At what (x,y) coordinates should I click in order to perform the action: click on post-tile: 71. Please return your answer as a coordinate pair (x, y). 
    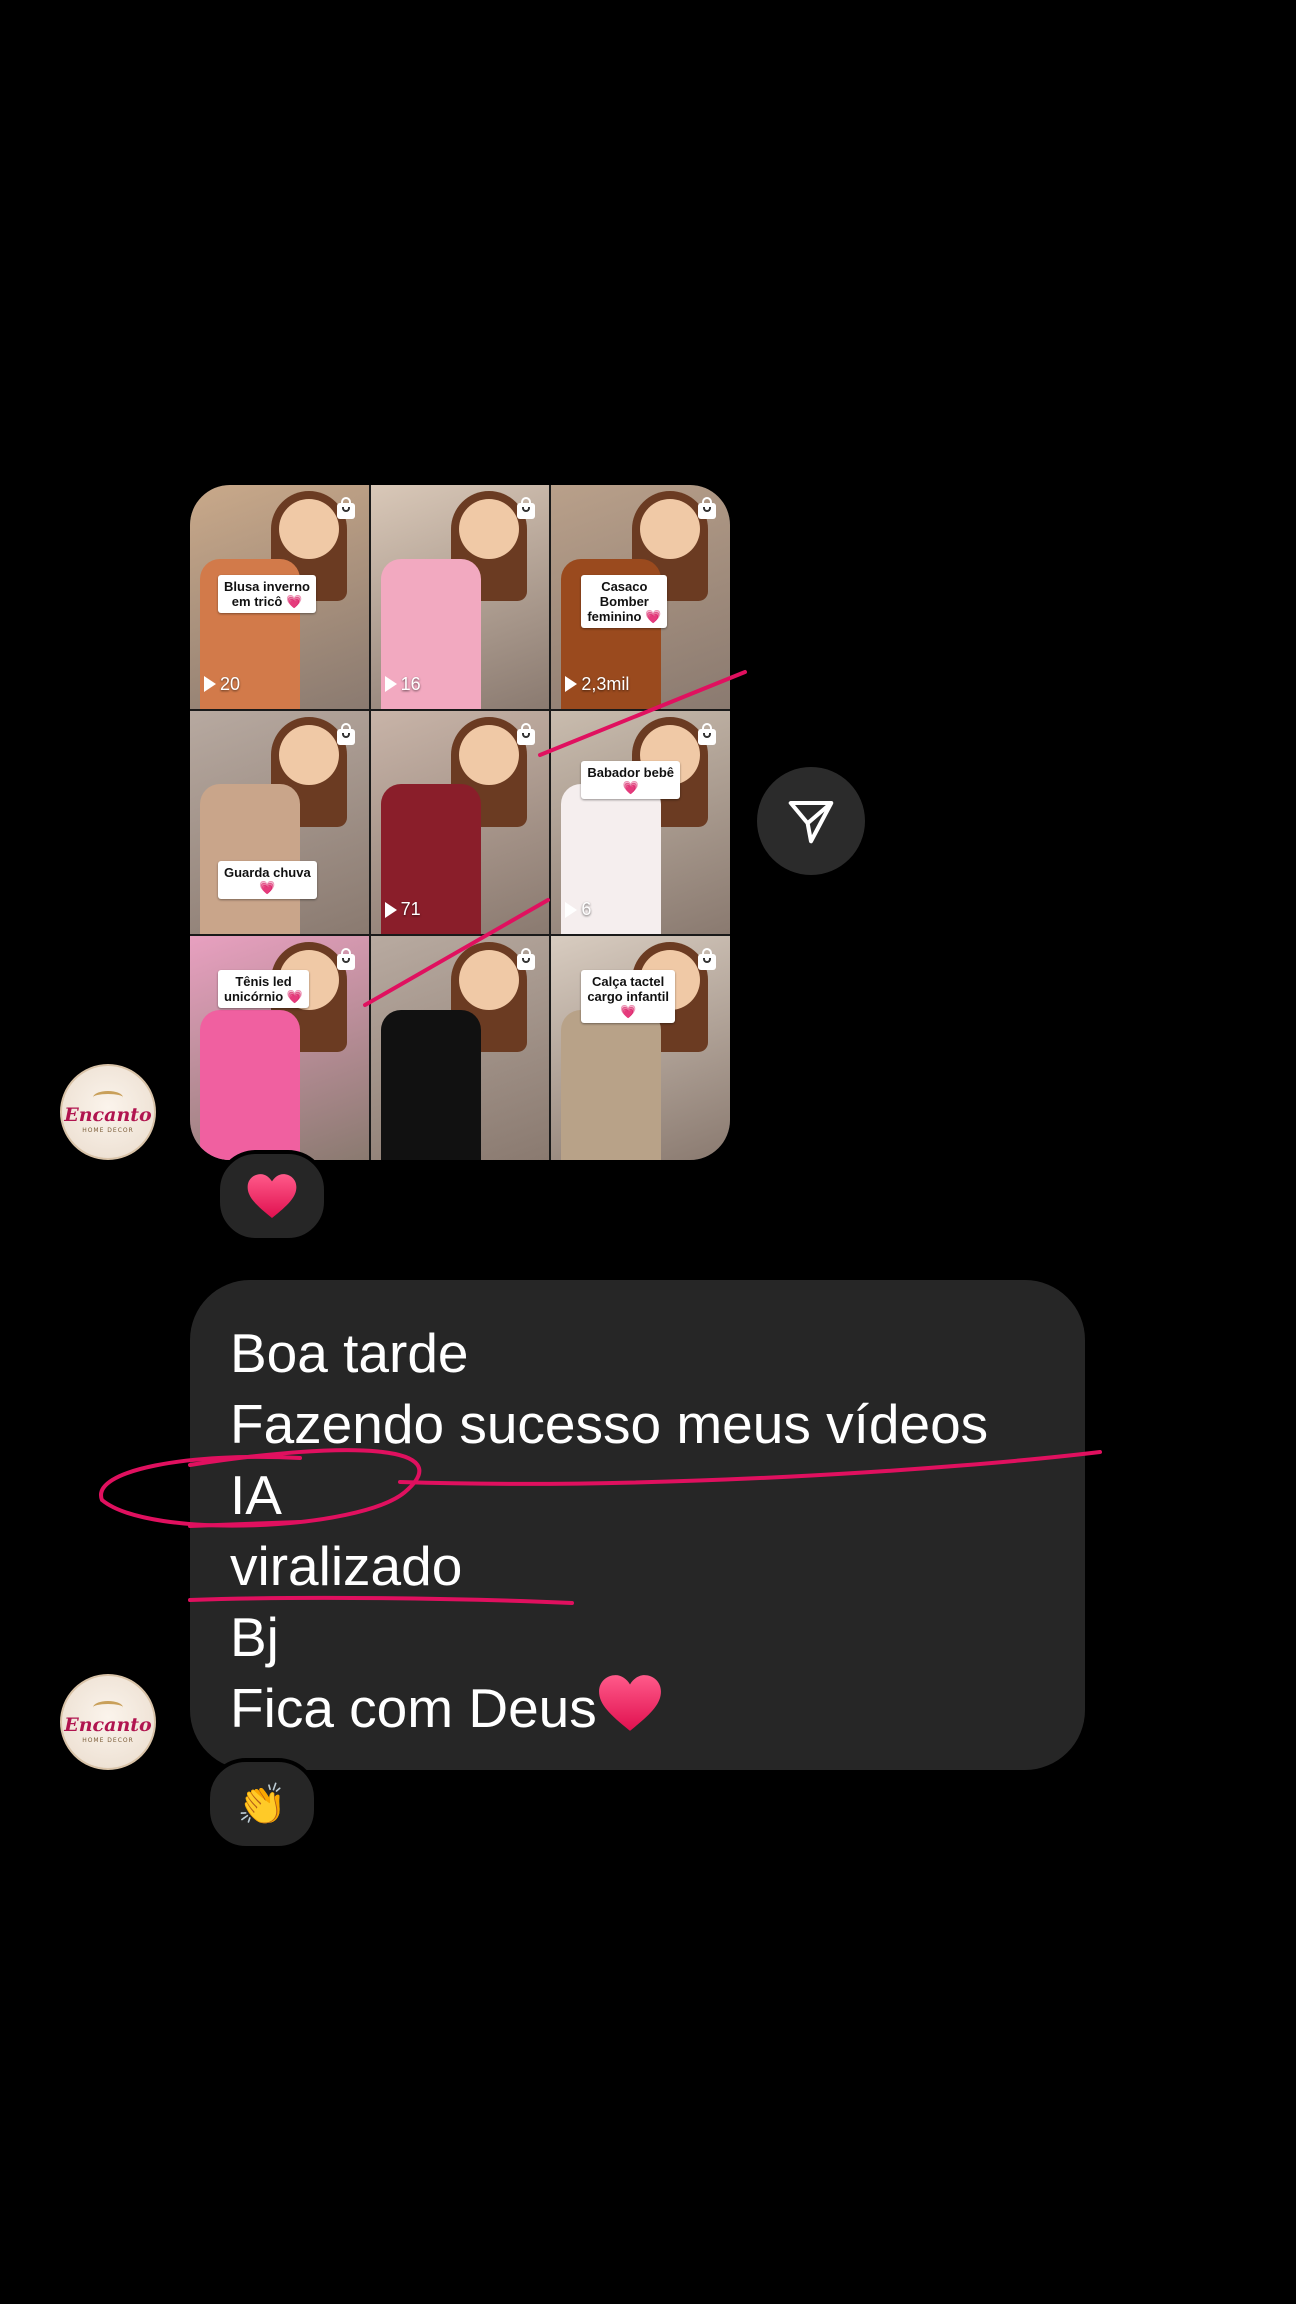
    Looking at the image, I should click on (460, 822).